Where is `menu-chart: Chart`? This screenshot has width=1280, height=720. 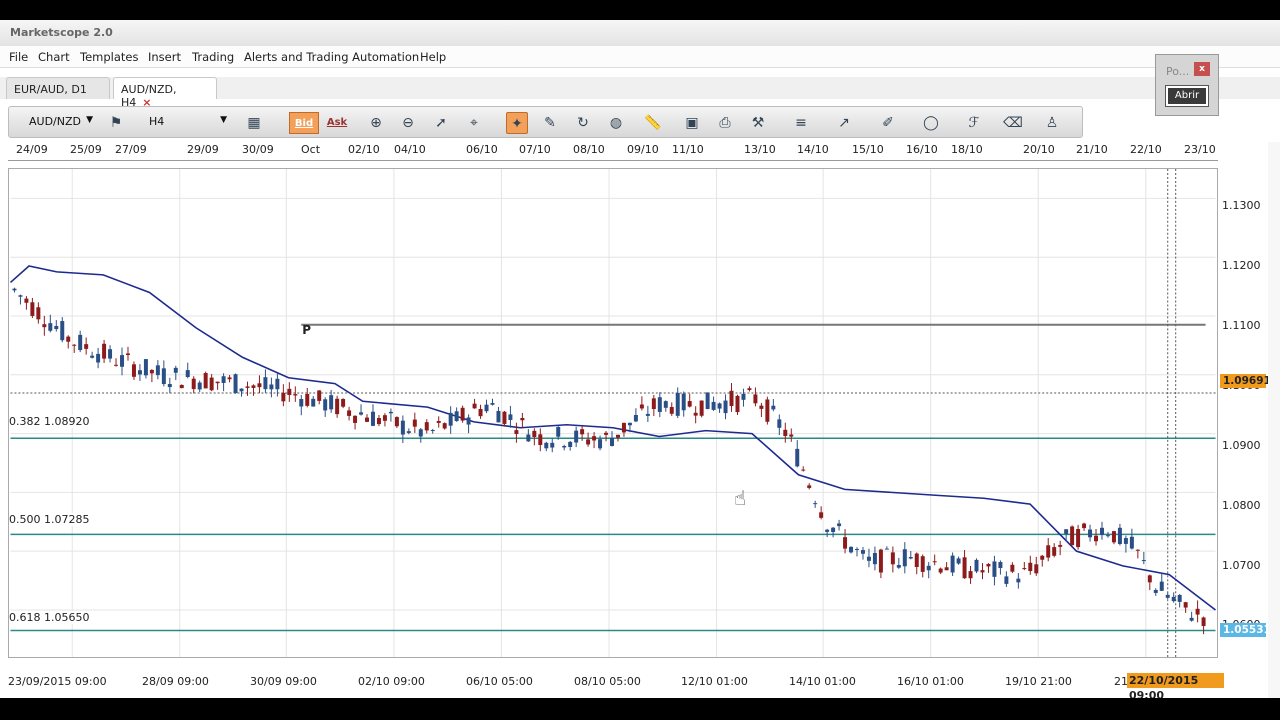
menu-chart: Chart is located at coordinates (54, 57).